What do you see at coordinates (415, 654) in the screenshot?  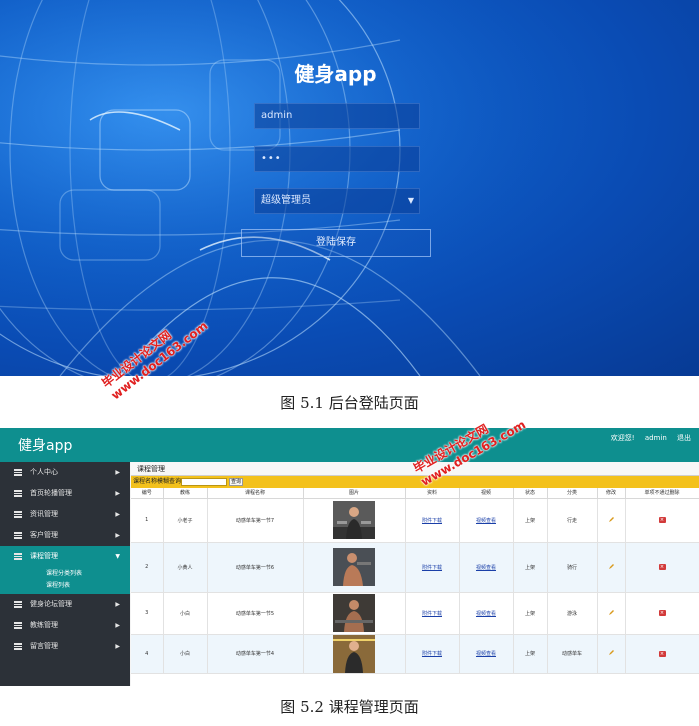 I see `table-row: 4 小白 动感单车第一节4 附件下载 视频查看 上架 动感单车 ×` at bounding box center [415, 654].